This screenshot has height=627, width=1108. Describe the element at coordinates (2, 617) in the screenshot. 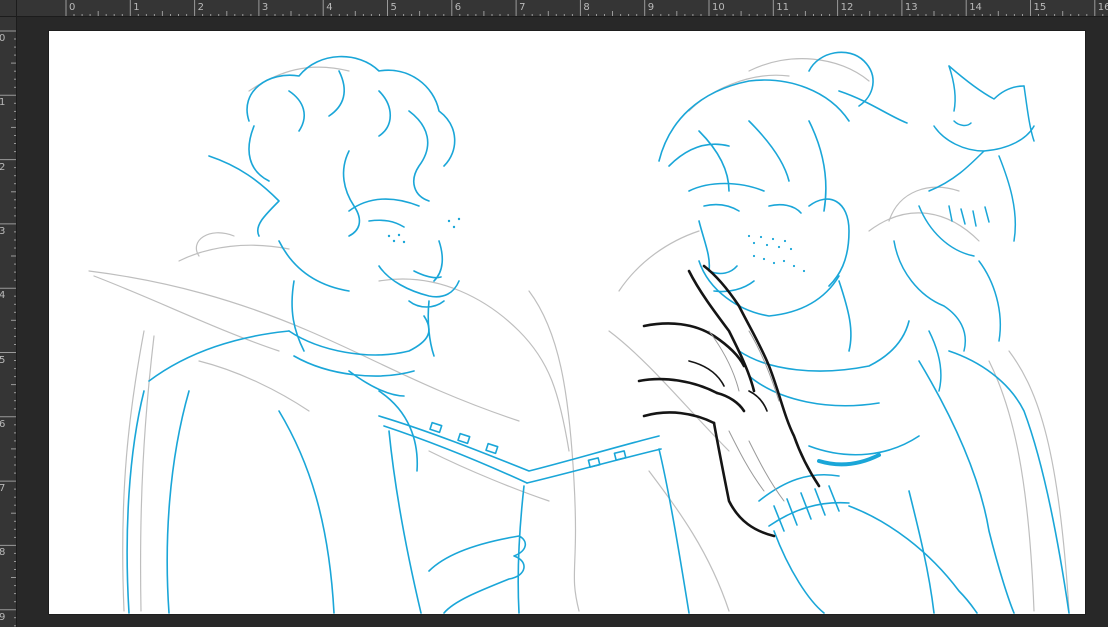

I see `ruler-label-v: 9` at that location.